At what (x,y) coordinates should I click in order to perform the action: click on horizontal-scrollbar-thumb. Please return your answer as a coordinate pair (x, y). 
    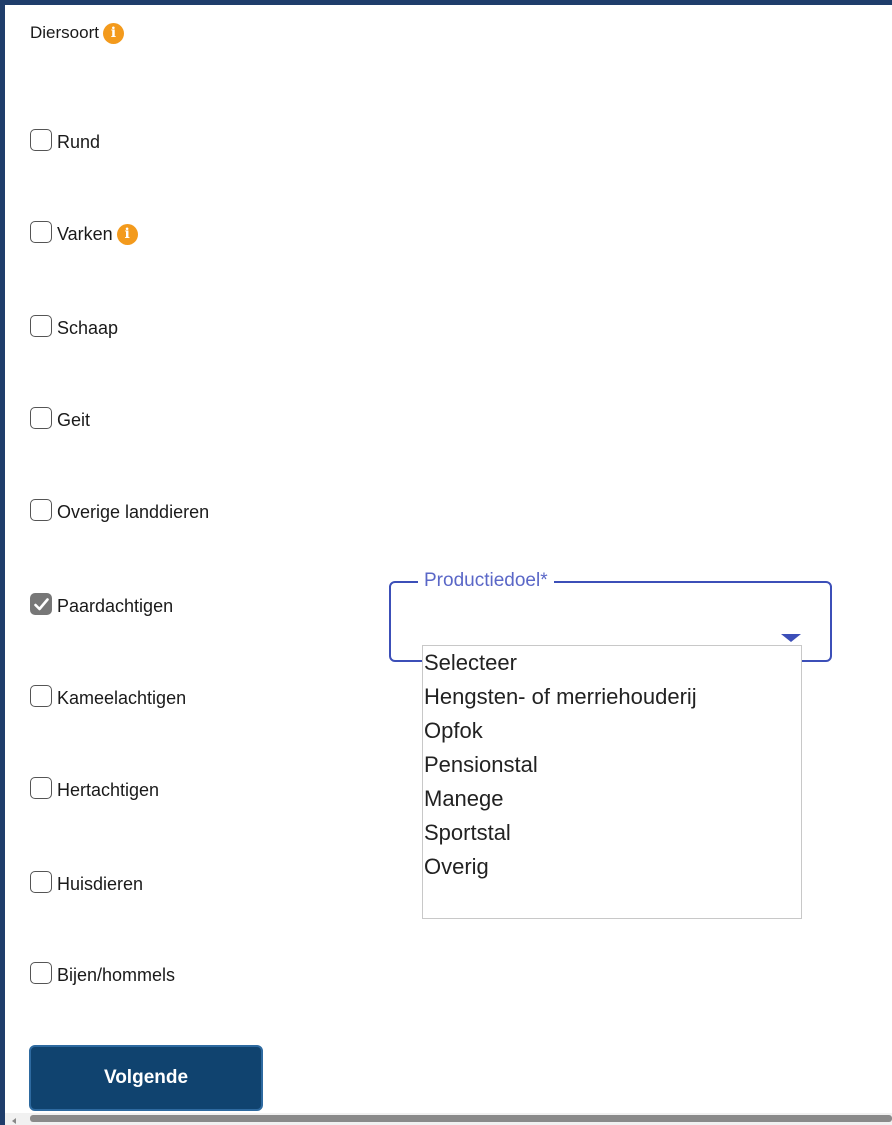
    Looking at the image, I should click on (461, 1118).